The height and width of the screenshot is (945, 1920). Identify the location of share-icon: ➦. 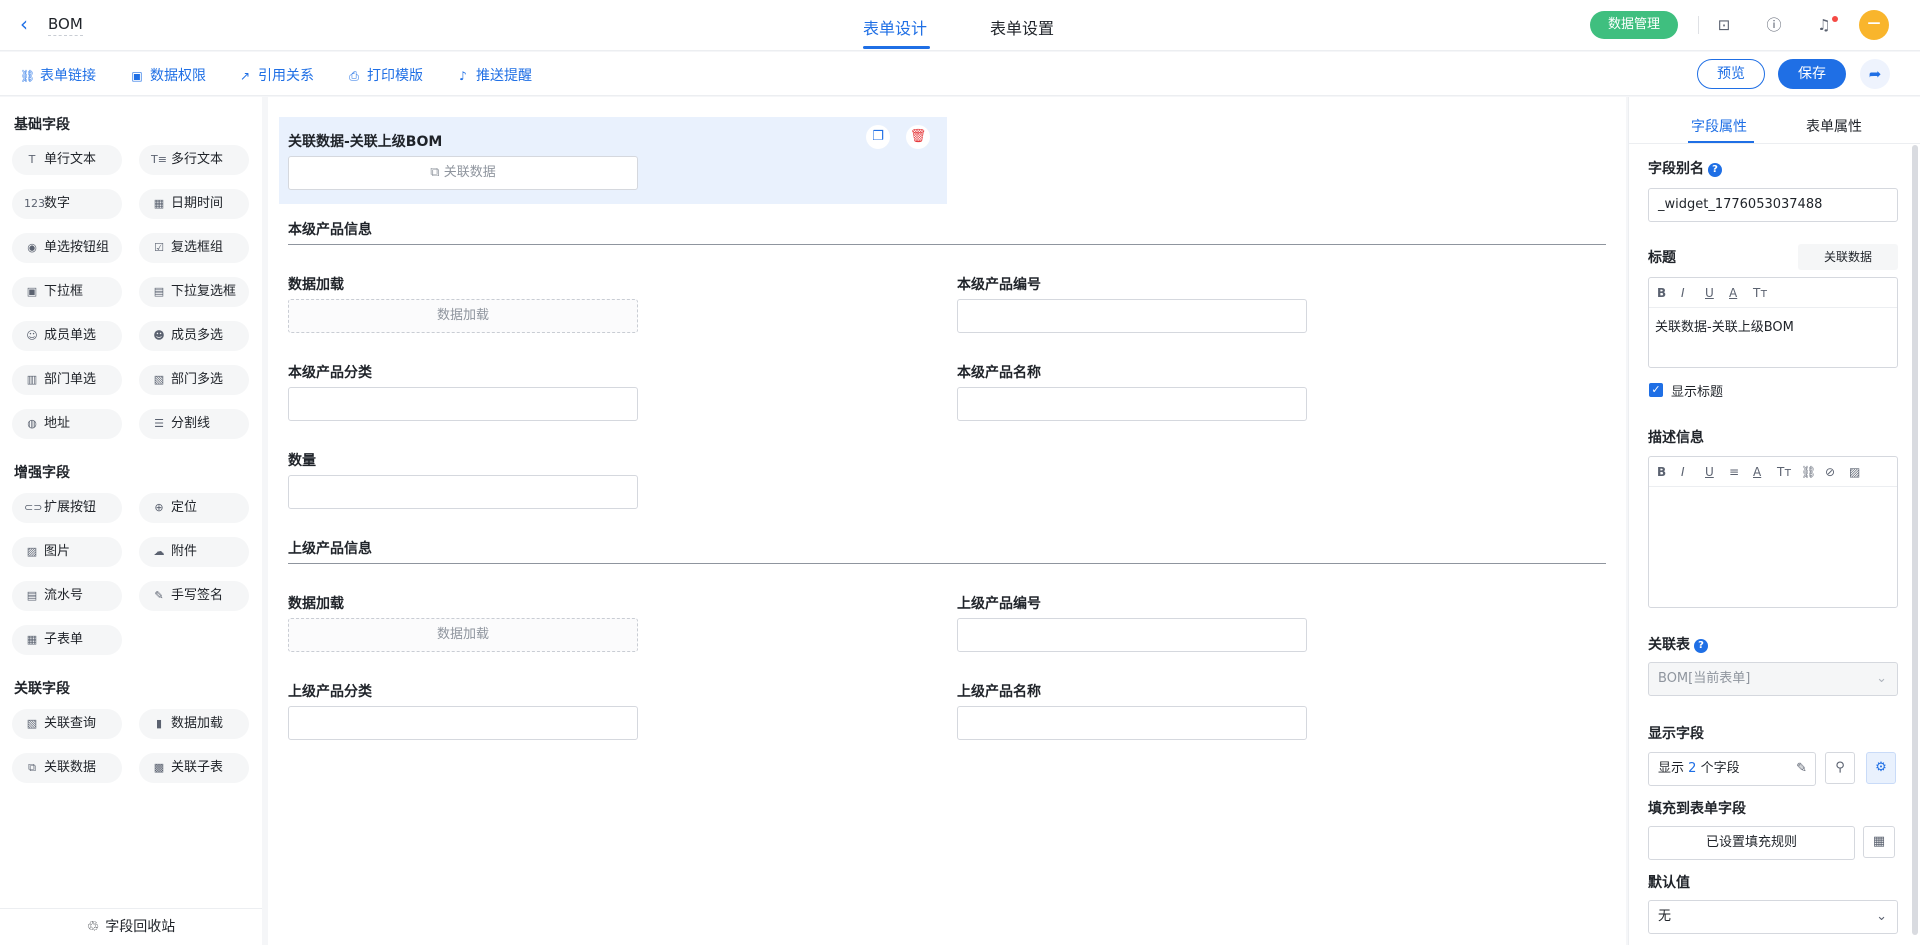
(1875, 74).